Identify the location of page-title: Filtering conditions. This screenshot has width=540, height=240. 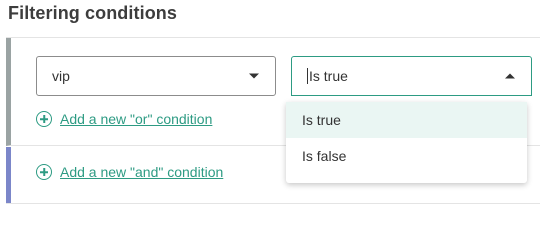
(92, 13).